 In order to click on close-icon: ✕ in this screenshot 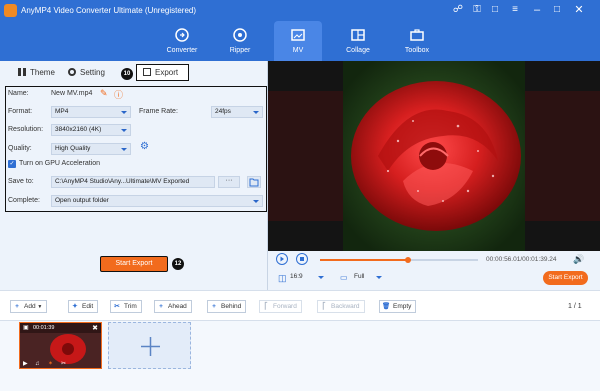, I will do `click(579, 10)`.